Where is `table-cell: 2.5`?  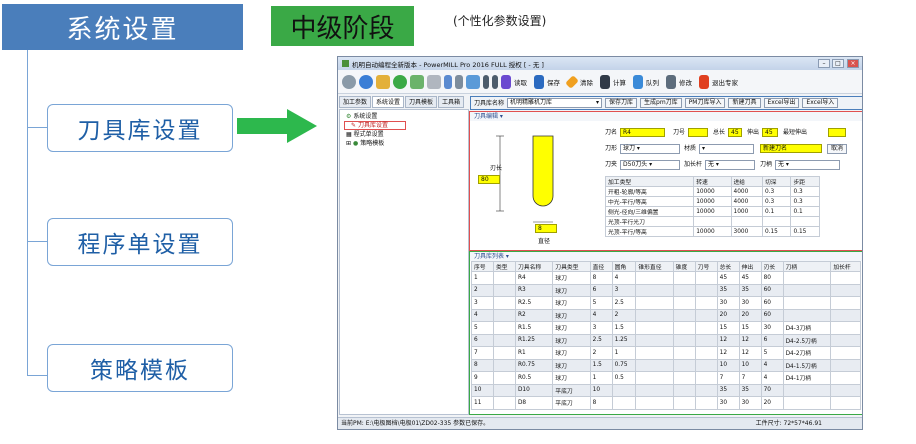
table-cell: 2.5 is located at coordinates (601, 340).